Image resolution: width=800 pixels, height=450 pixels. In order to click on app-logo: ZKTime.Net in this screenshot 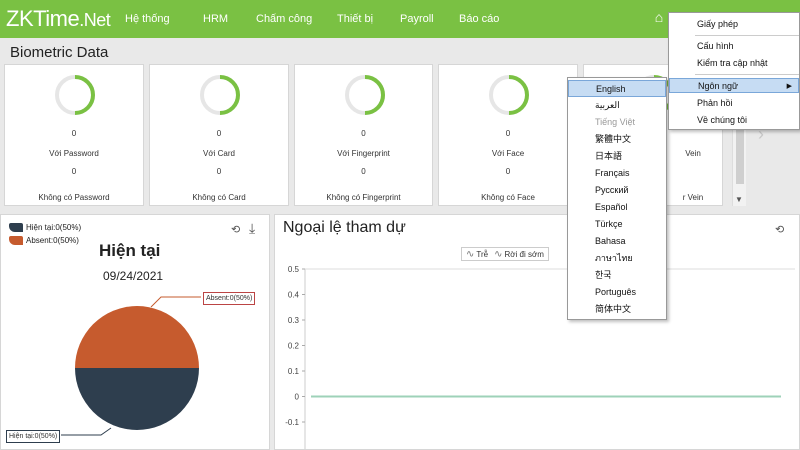, I will do `click(58, 19)`.